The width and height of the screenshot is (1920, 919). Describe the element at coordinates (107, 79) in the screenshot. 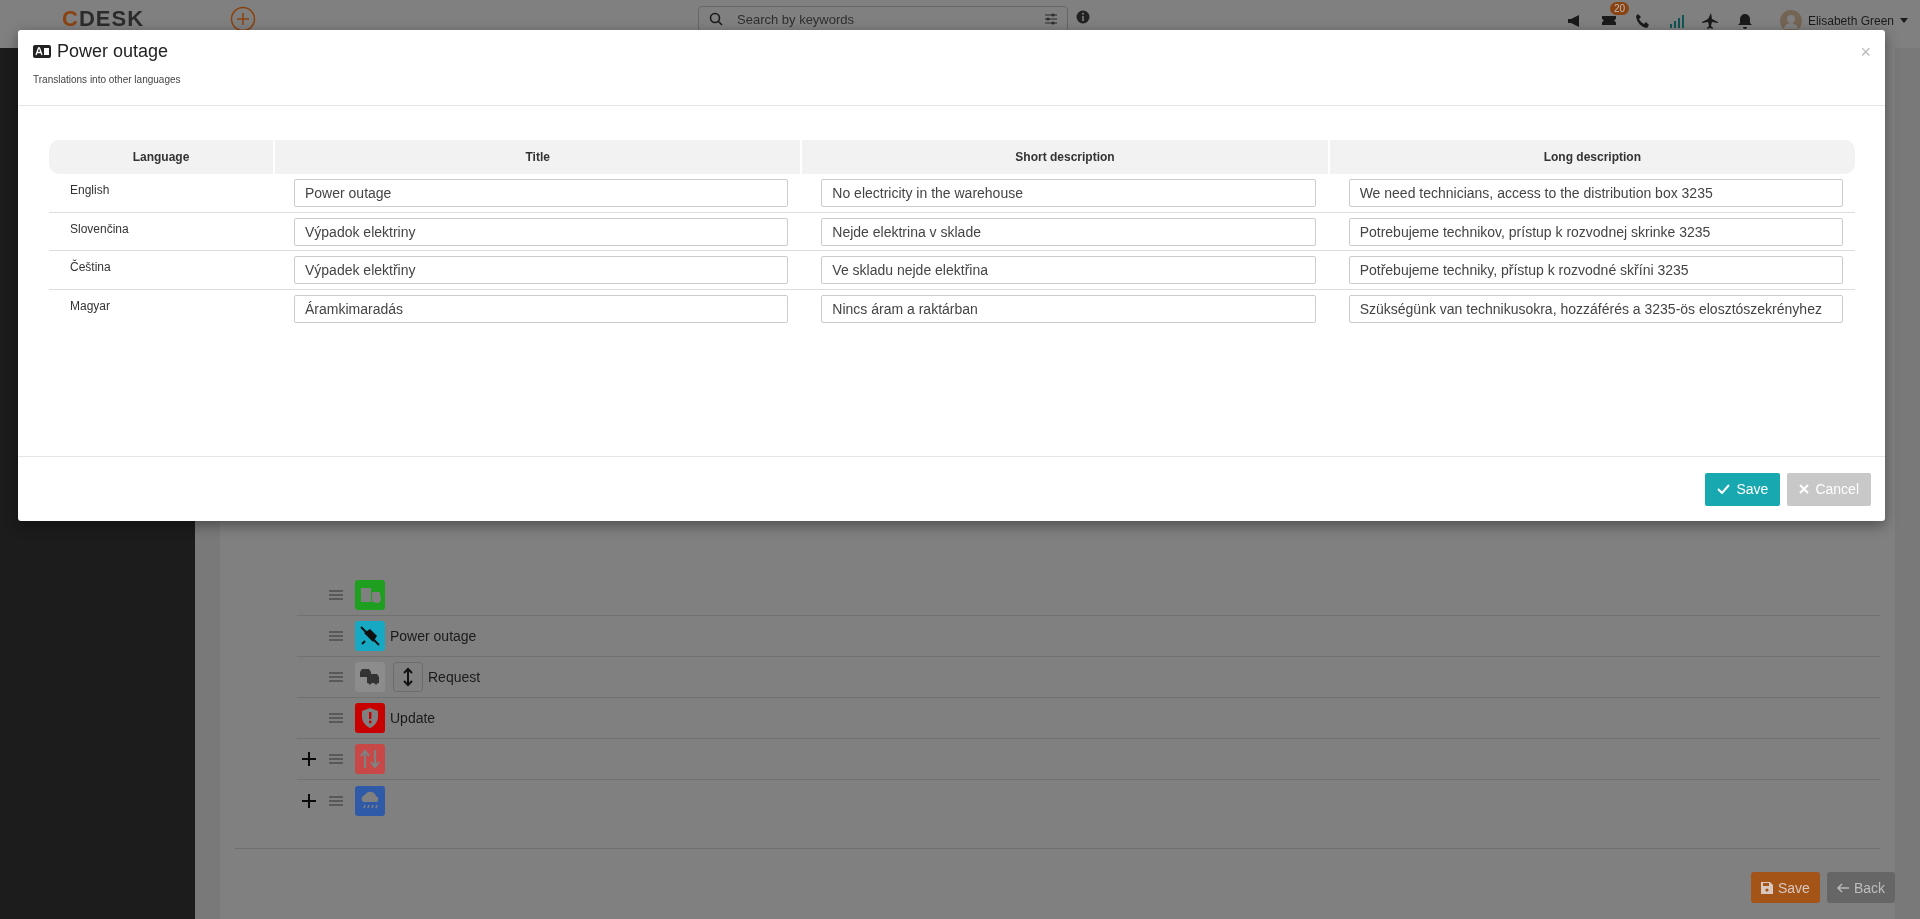

I see `modal-subtitle: Translations into other languages` at that location.